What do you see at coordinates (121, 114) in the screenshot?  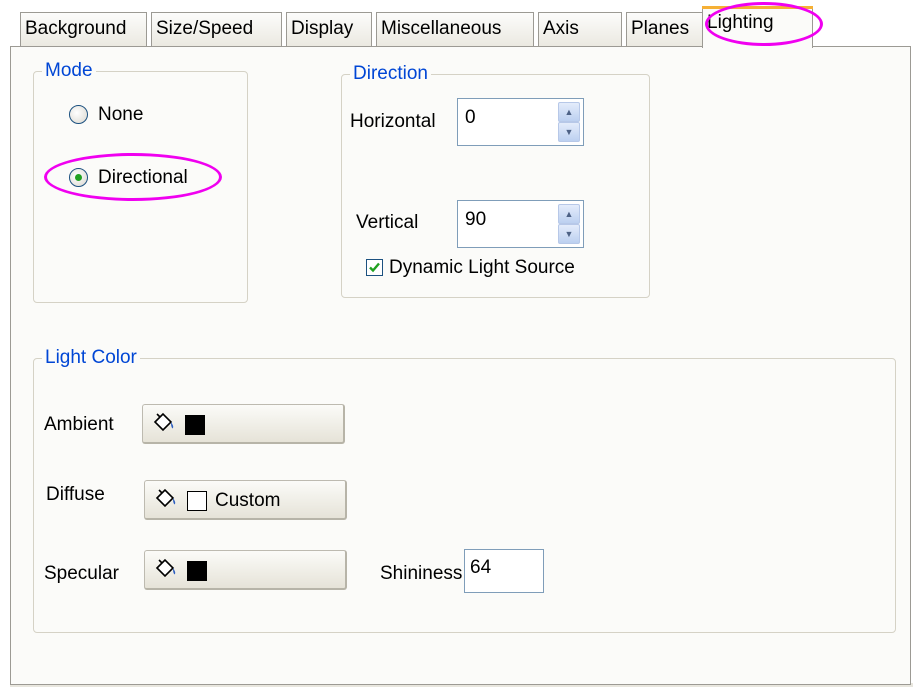 I see `radio-none-label: None` at bounding box center [121, 114].